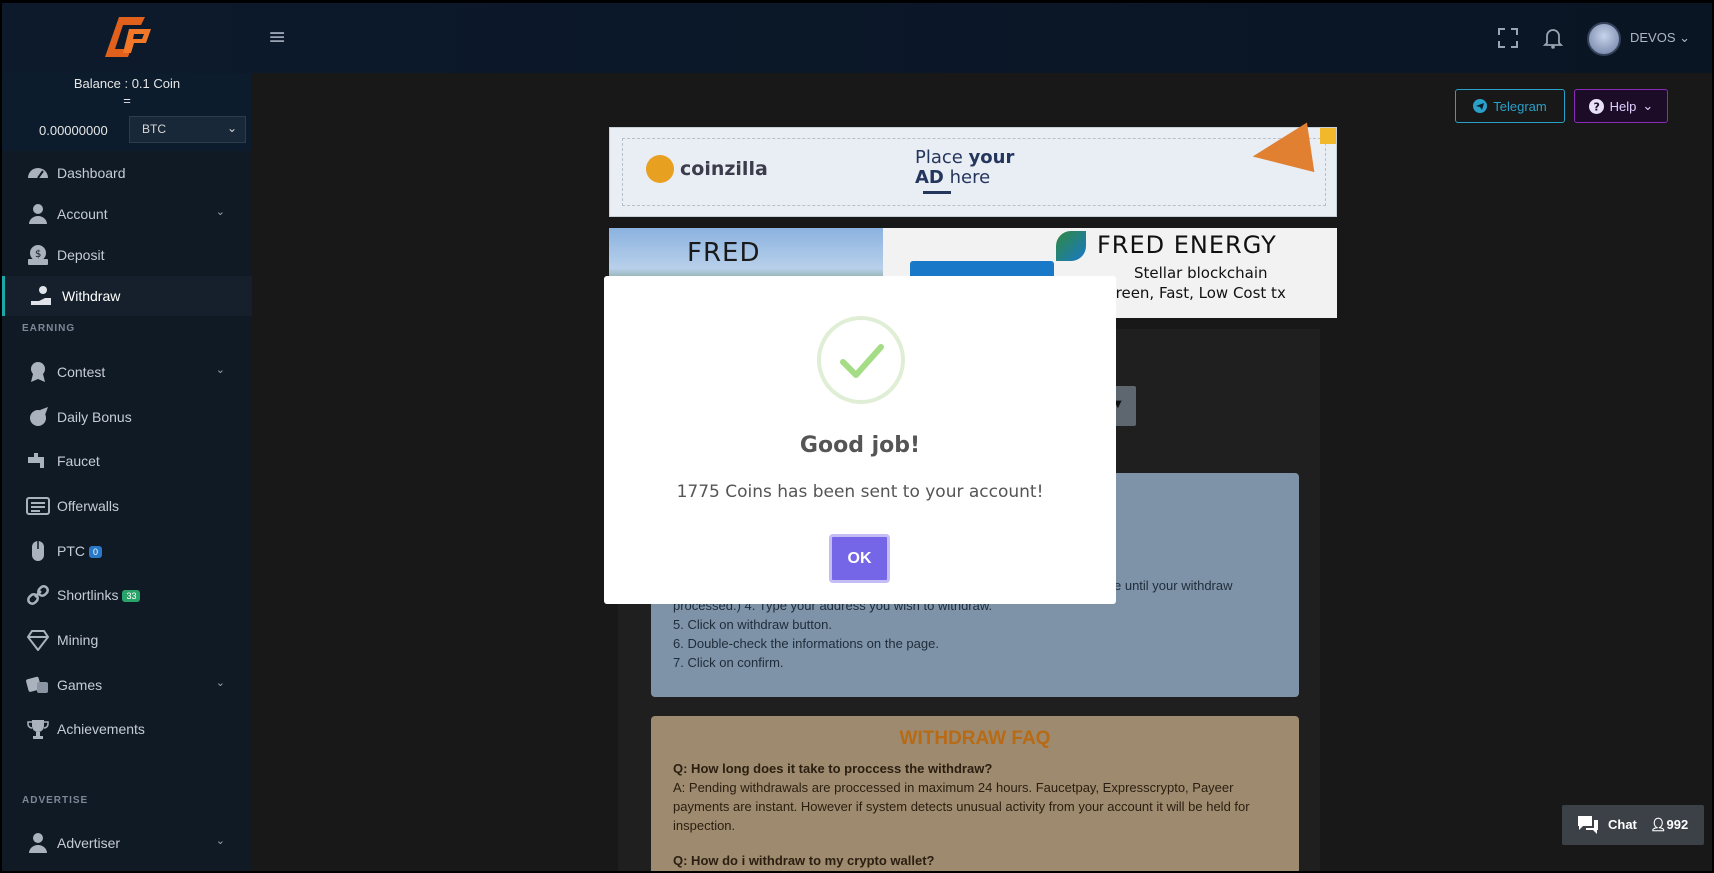 The height and width of the screenshot is (873, 1714). What do you see at coordinates (127, 685) in the screenshot?
I see `sidebar-item-games: Games ⌄` at bounding box center [127, 685].